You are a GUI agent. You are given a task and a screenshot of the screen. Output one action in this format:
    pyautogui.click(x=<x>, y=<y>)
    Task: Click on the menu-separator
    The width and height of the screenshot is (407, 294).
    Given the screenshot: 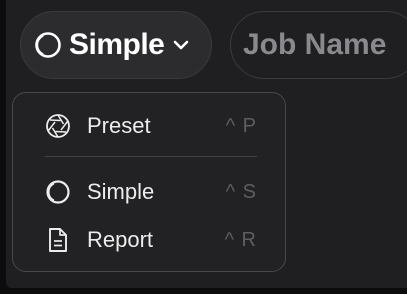 What is the action you would take?
    pyautogui.click(x=151, y=156)
    